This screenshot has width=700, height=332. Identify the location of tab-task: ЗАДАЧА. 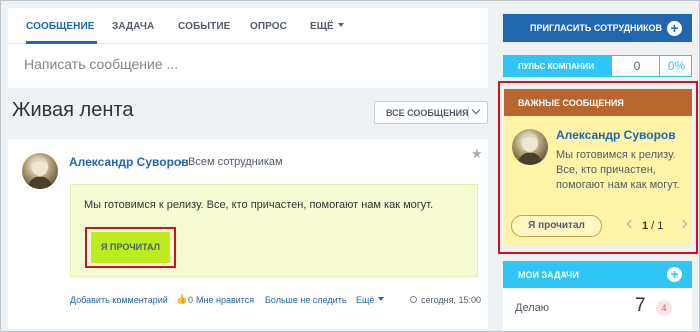
(133, 26).